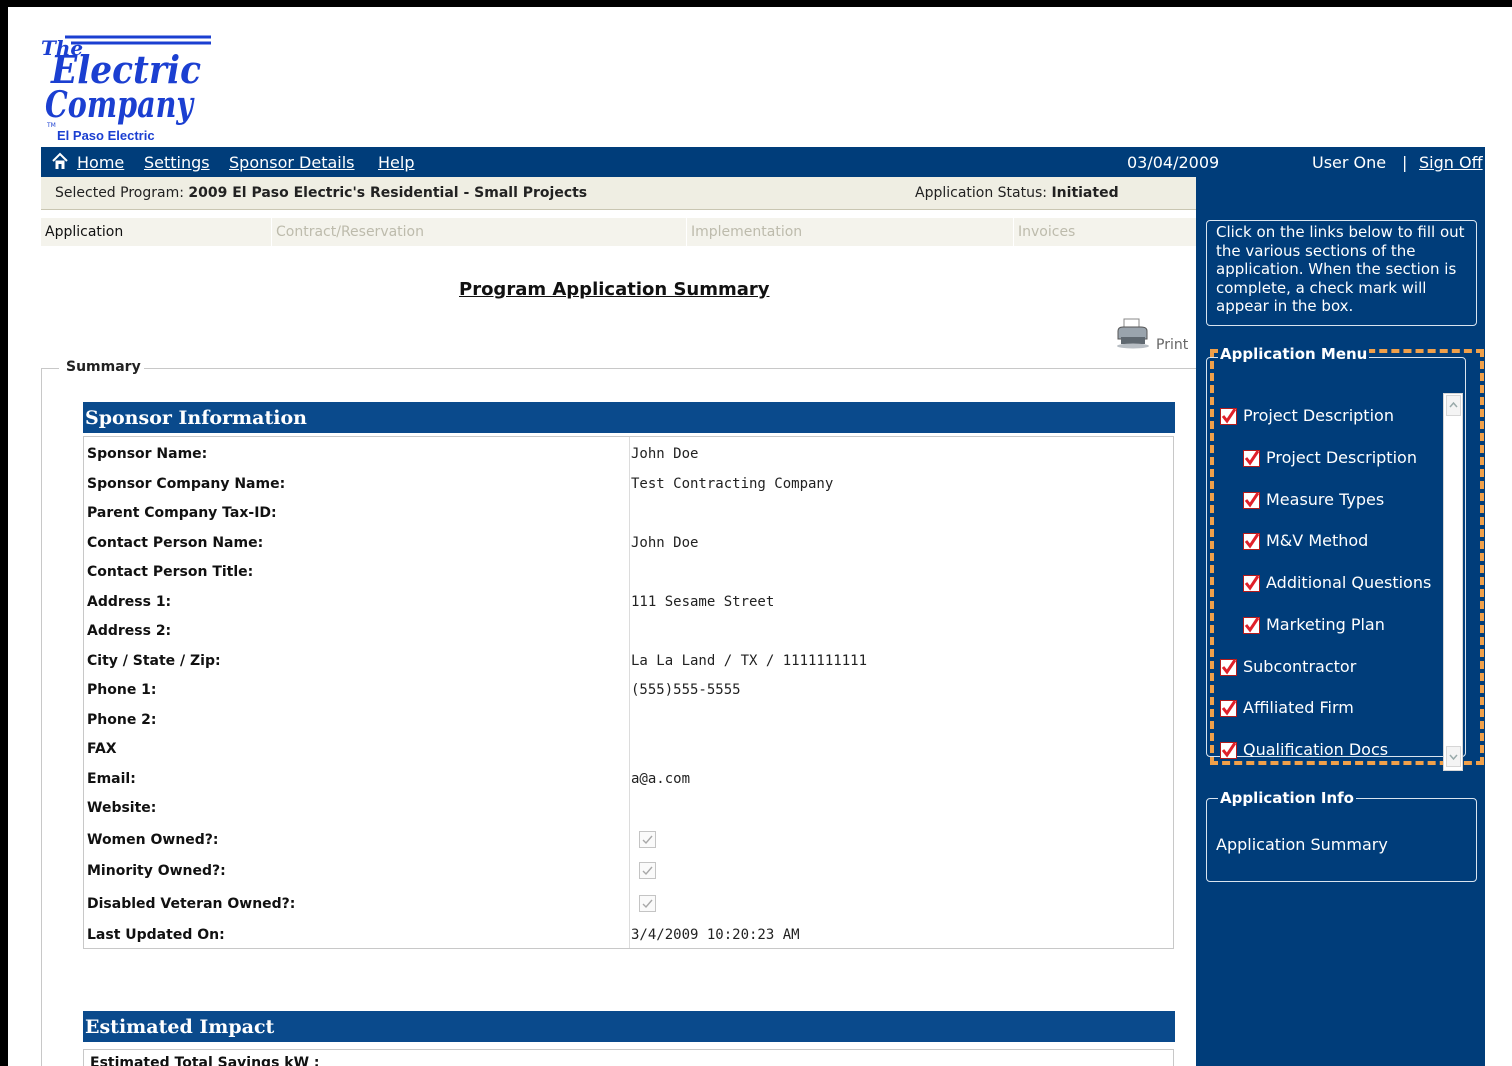 Image resolution: width=1512 pixels, height=1066 pixels. Describe the element at coordinates (186, 484) in the screenshot. I see `sponsor-row-label: Sponsor Company Name:` at that location.